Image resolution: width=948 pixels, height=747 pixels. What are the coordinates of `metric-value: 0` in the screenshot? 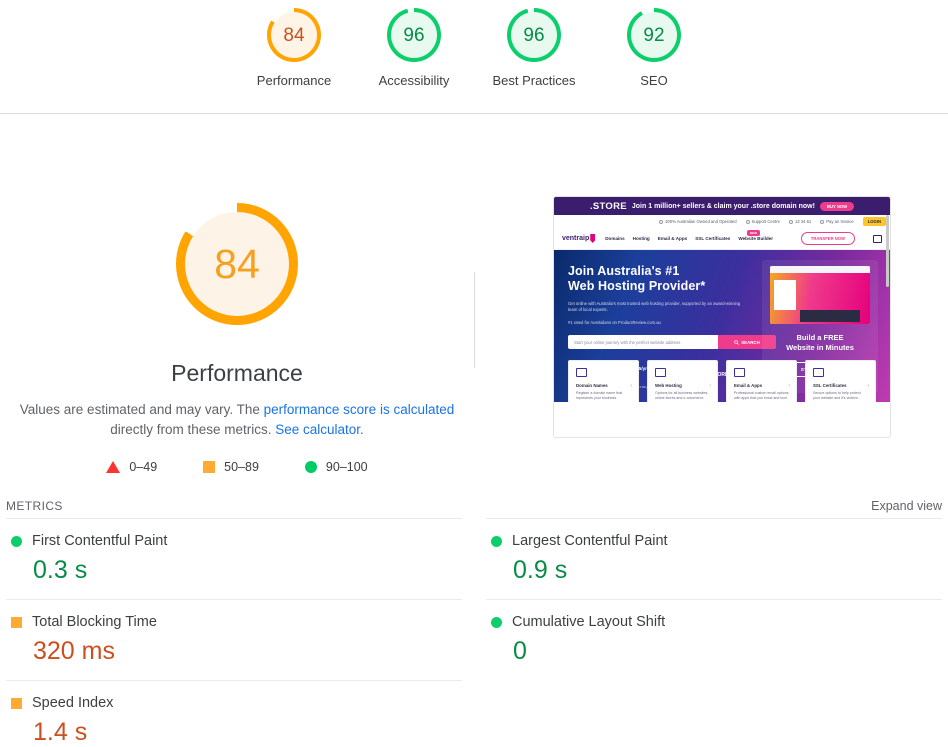 It's located at (520, 651).